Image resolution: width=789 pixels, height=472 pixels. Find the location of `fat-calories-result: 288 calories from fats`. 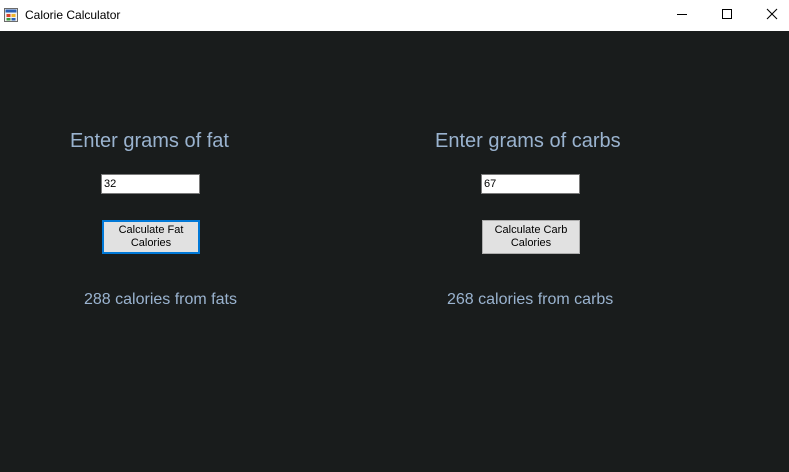

fat-calories-result: 288 calories from fats is located at coordinates (160, 299).